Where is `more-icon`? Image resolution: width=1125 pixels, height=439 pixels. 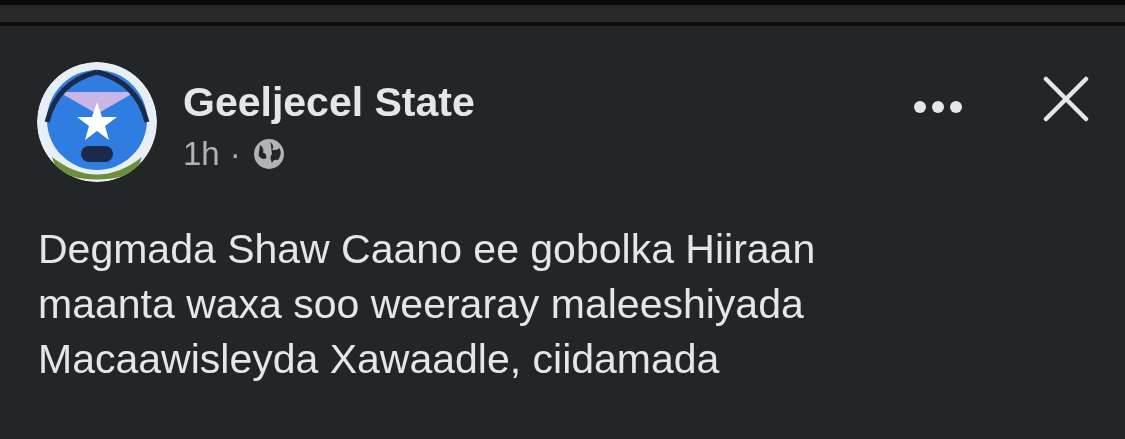
more-icon is located at coordinates (938, 107).